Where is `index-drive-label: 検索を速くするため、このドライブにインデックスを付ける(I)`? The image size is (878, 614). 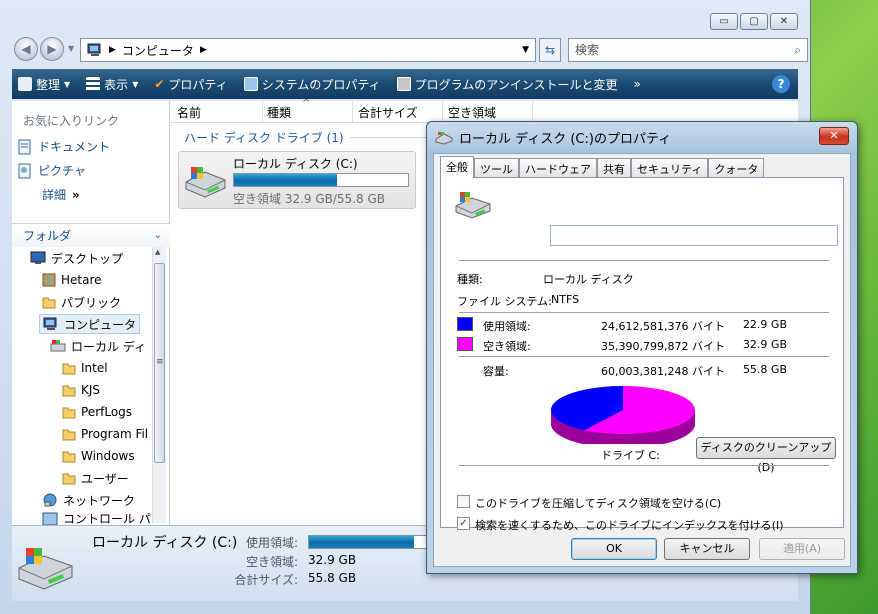 index-drive-label: 検索を速くするため、このドライブにインデックスを付ける(I) is located at coordinates (629, 525).